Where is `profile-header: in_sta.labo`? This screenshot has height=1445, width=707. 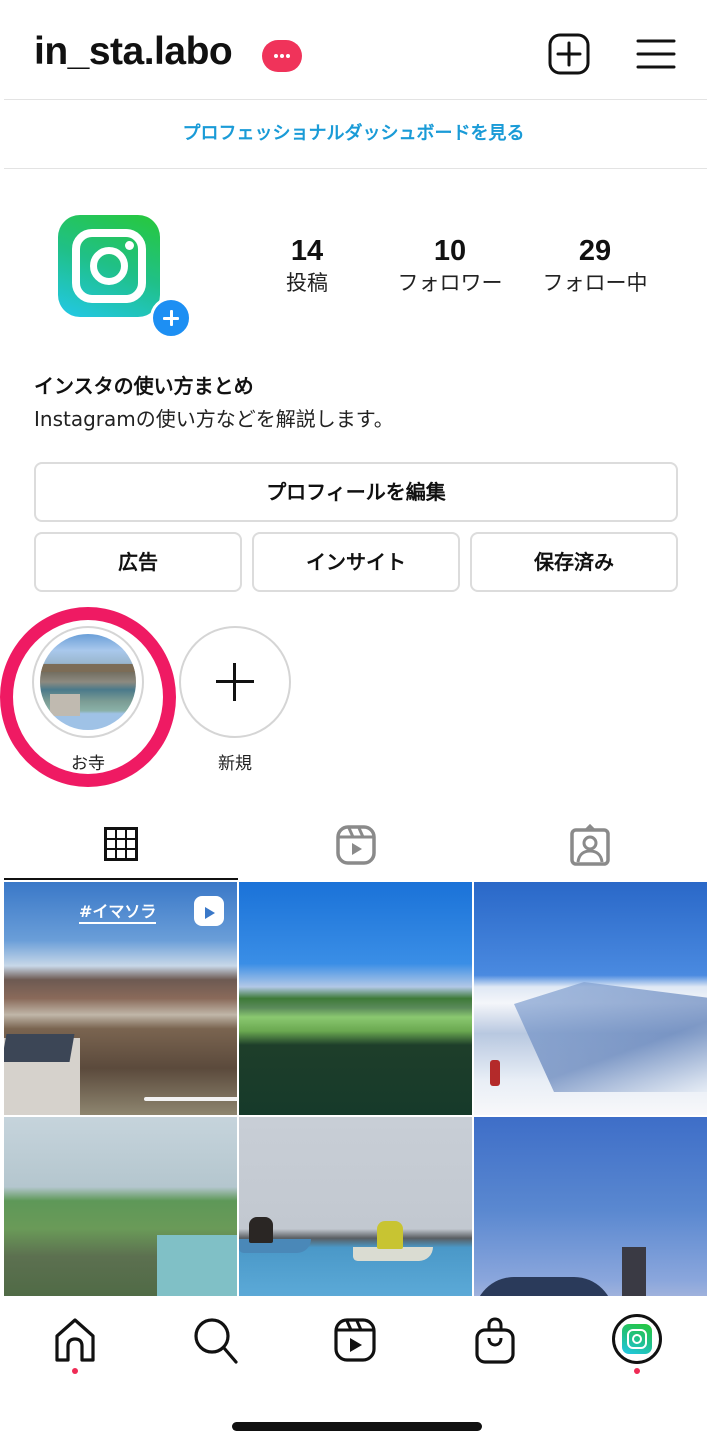 profile-header: in_sta.labo is located at coordinates (353, 50).